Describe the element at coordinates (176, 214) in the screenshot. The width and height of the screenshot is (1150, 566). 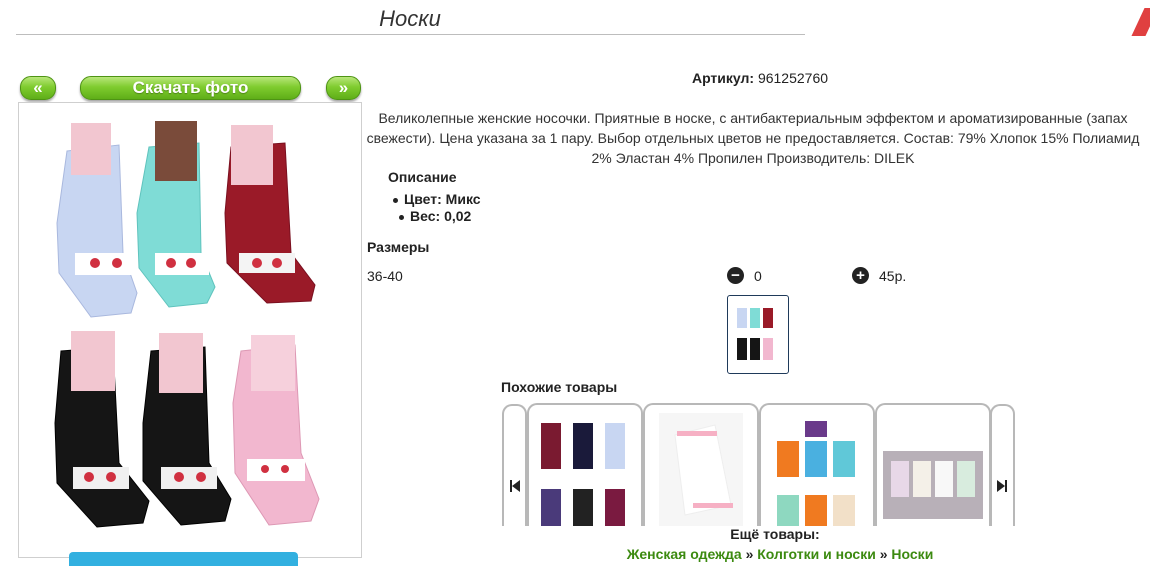
I see `sock-turquoise` at that location.